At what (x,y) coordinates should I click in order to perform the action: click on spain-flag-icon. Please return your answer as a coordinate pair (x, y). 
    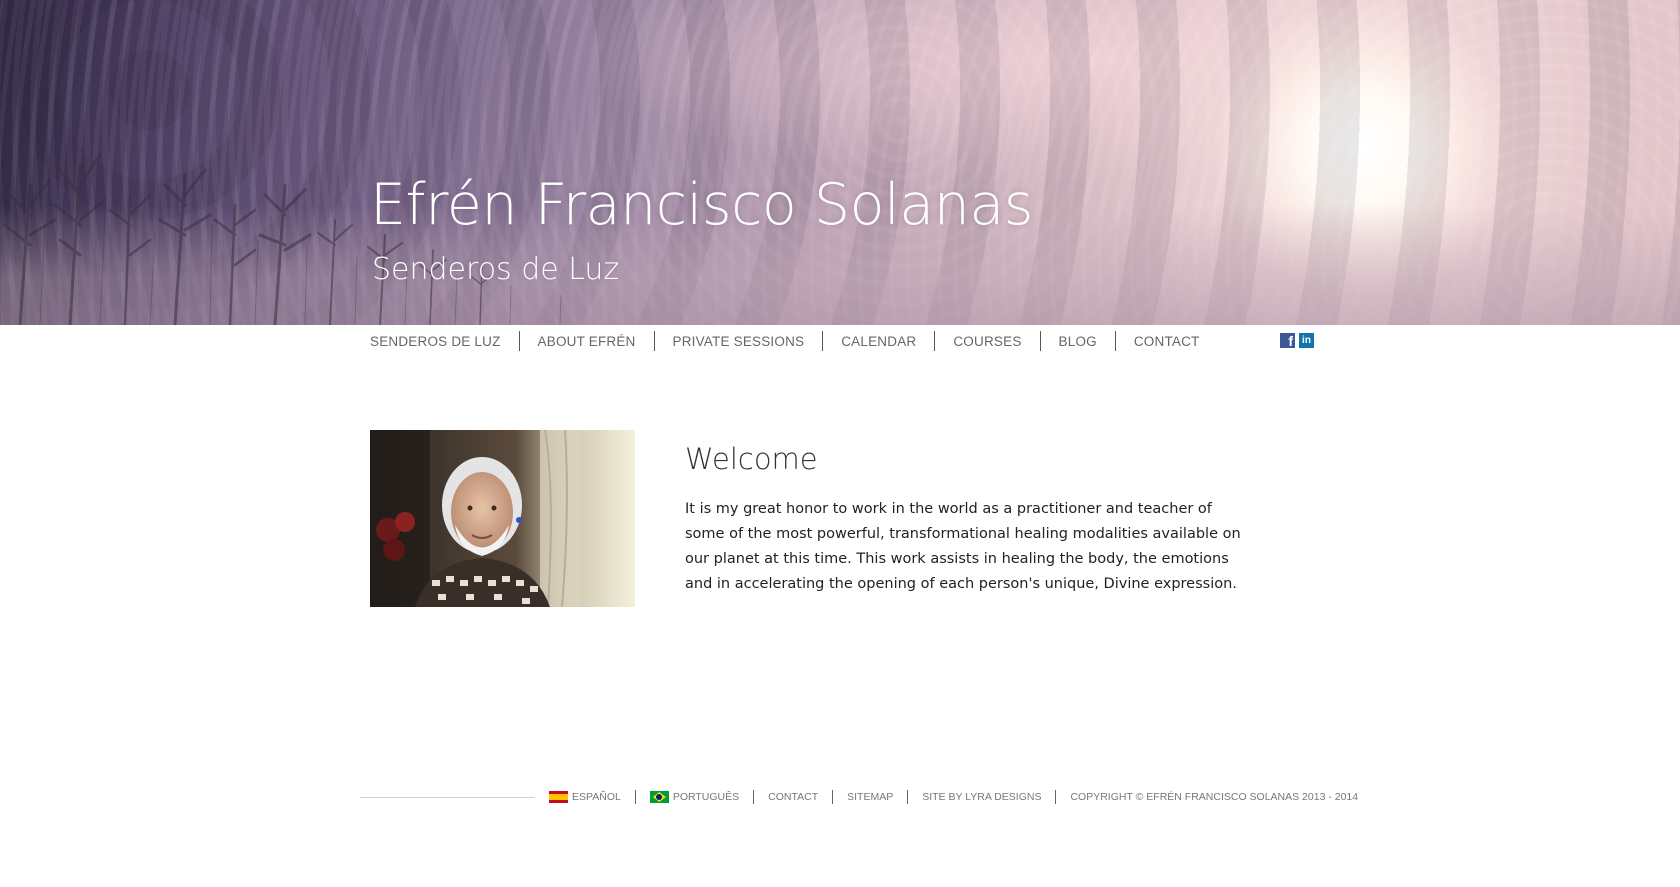
    Looking at the image, I should click on (558, 797).